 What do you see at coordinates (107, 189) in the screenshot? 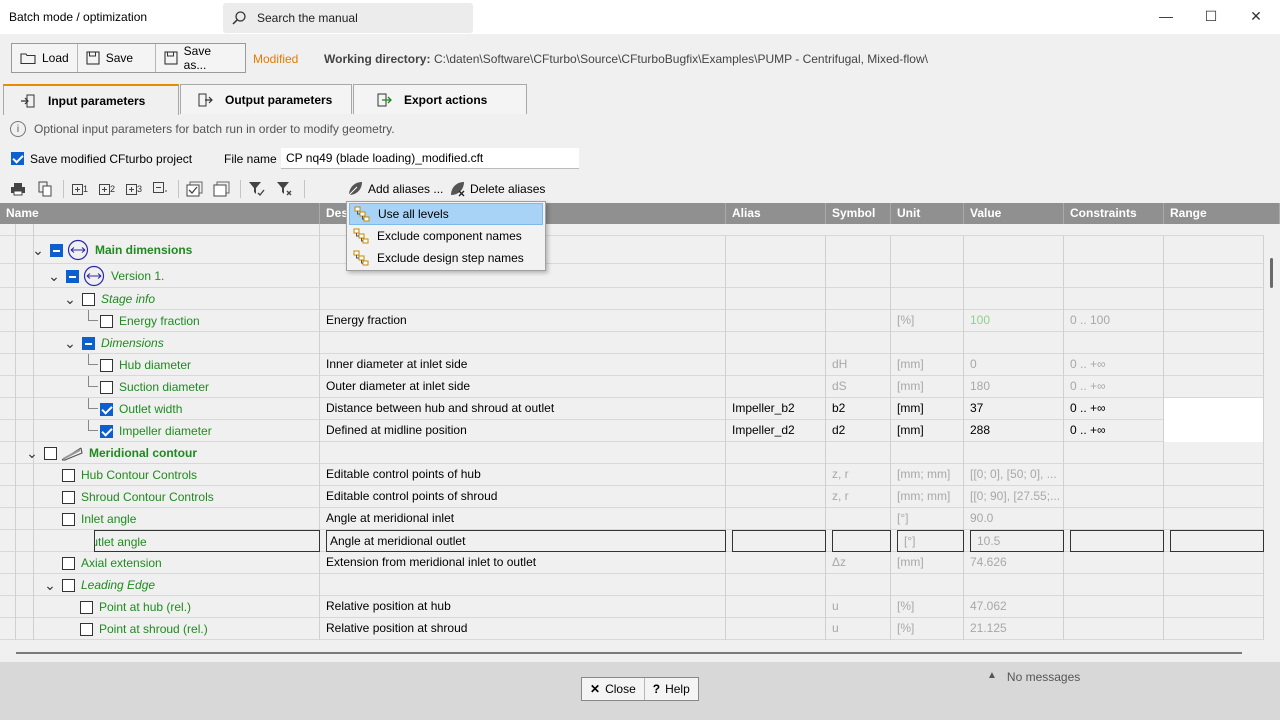
I see `expand-level-2-button: 2` at bounding box center [107, 189].